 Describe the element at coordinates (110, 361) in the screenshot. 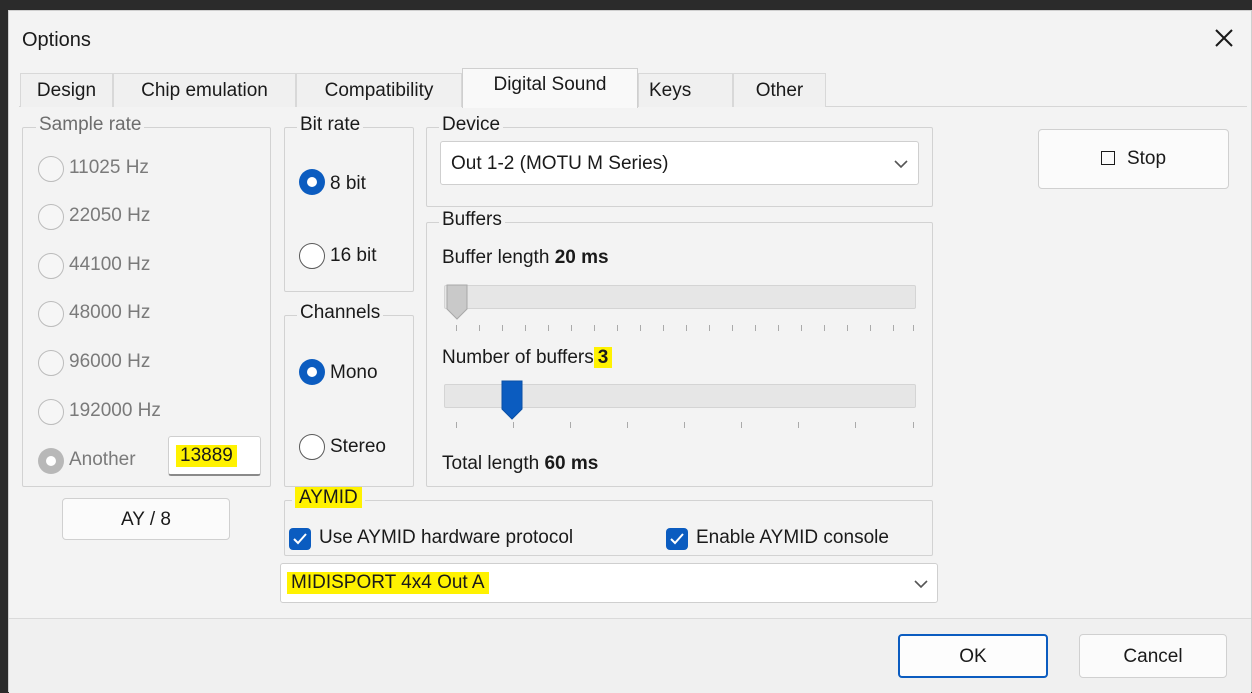

I see `radio-96000-label: 96000 Hz` at that location.